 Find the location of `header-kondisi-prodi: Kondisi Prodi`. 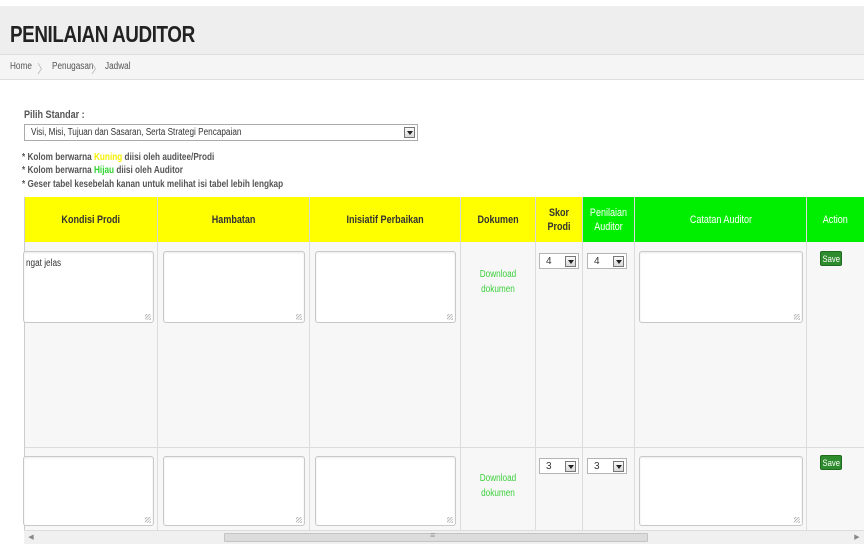

header-kondisi-prodi: Kondisi Prodi is located at coordinates (91, 219).